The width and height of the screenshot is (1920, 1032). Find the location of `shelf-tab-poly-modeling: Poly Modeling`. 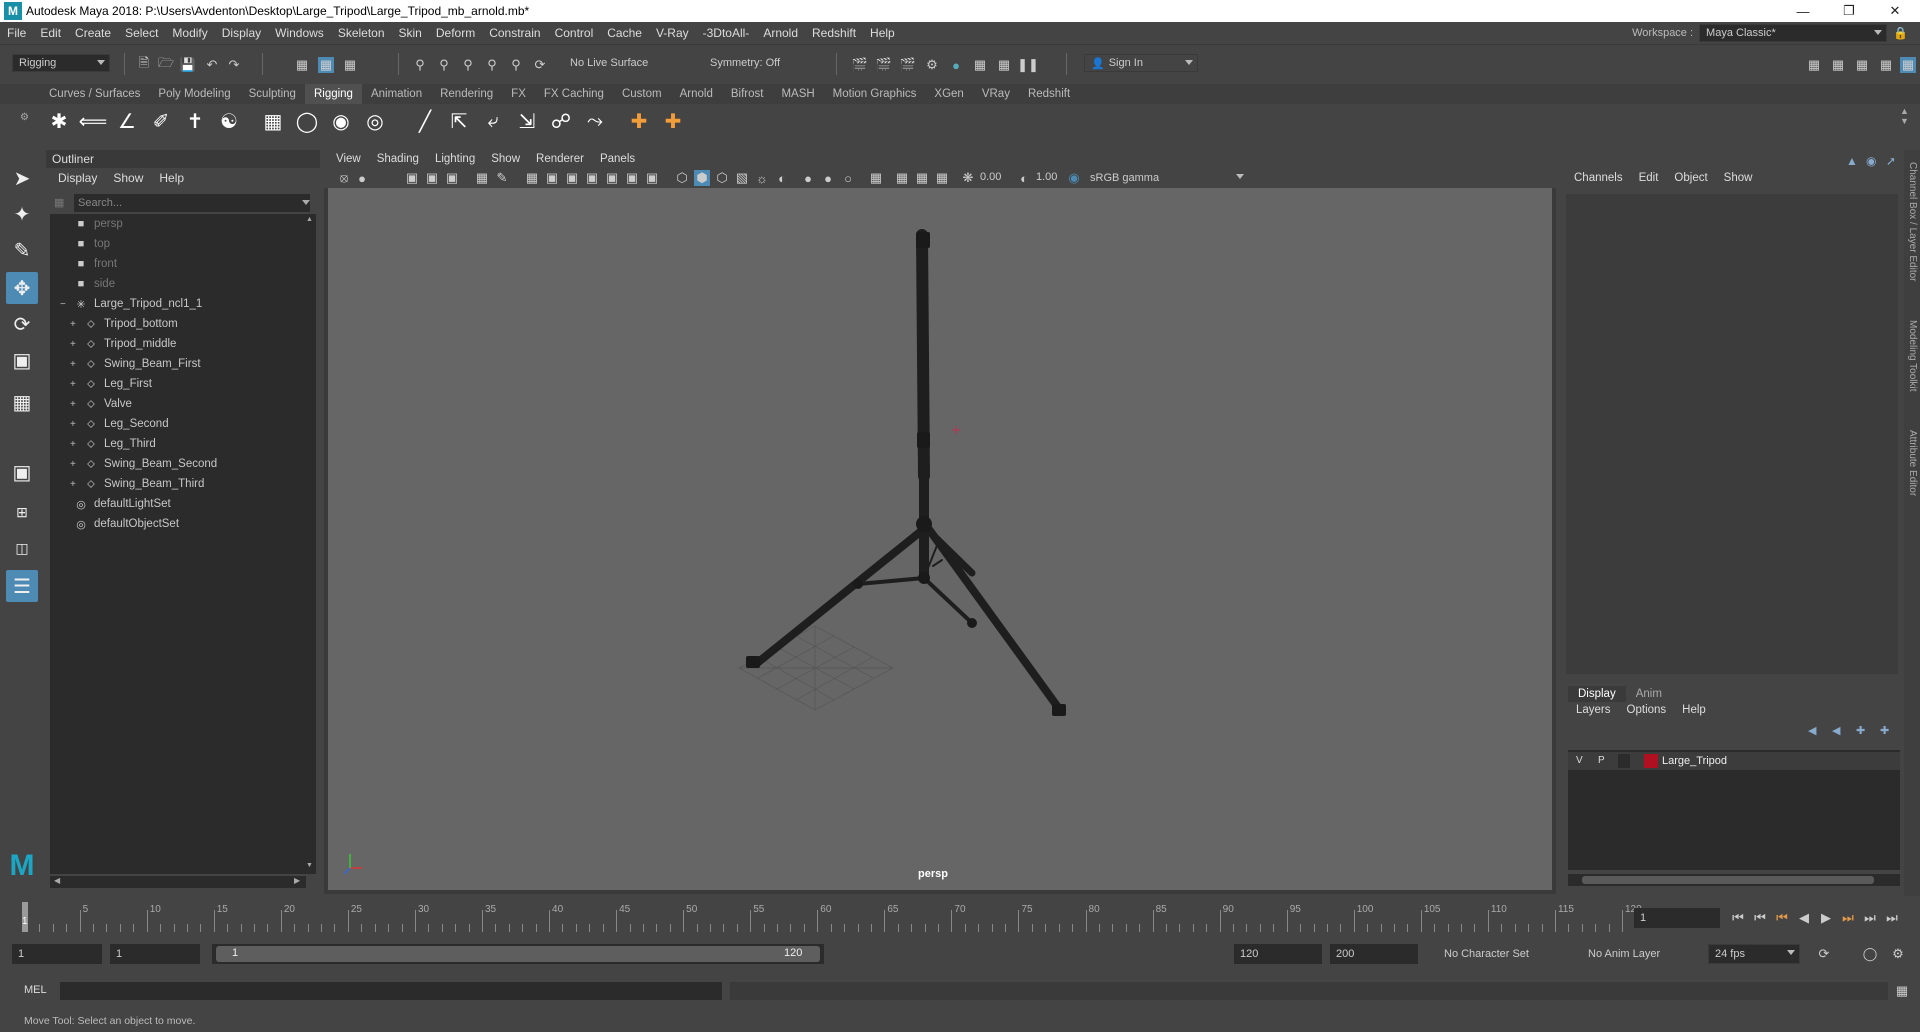

shelf-tab-poly-modeling: Poly Modeling is located at coordinates (194, 94).